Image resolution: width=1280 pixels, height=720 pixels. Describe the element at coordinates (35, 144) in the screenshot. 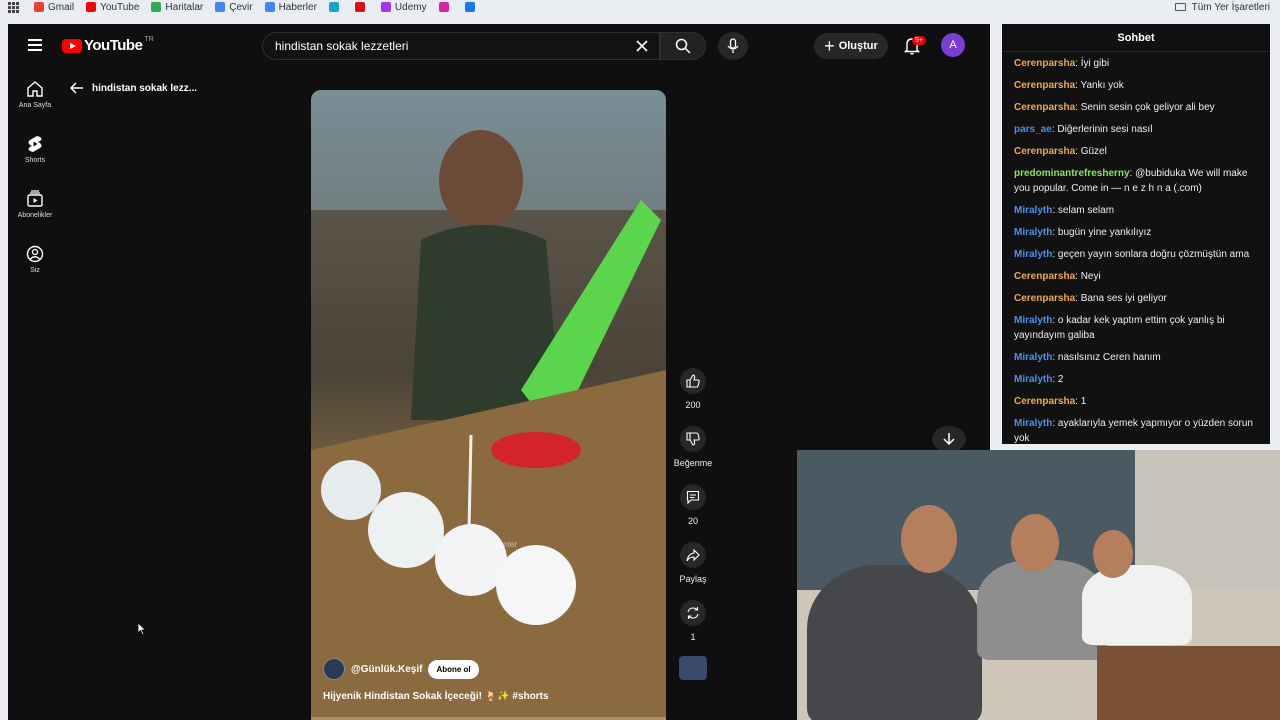

I see `shorts-icon` at that location.